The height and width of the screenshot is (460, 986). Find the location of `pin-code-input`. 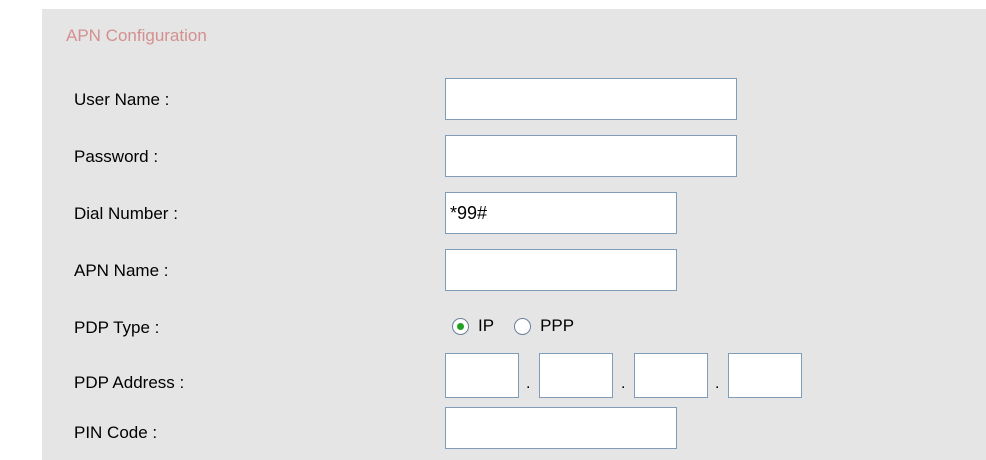

pin-code-input is located at coordinates (561, 428).